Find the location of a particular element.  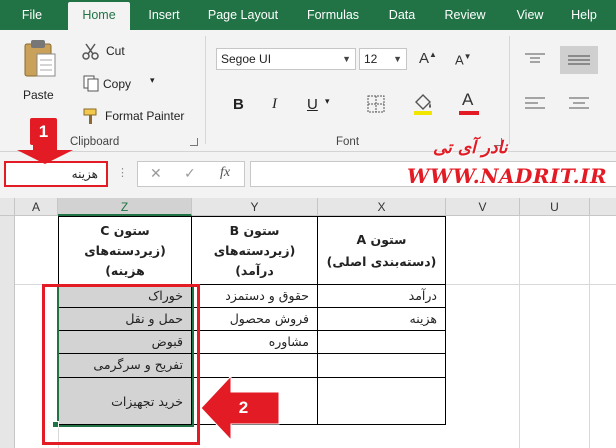

check-icon: ✓ is located at coordinates (190, 173).